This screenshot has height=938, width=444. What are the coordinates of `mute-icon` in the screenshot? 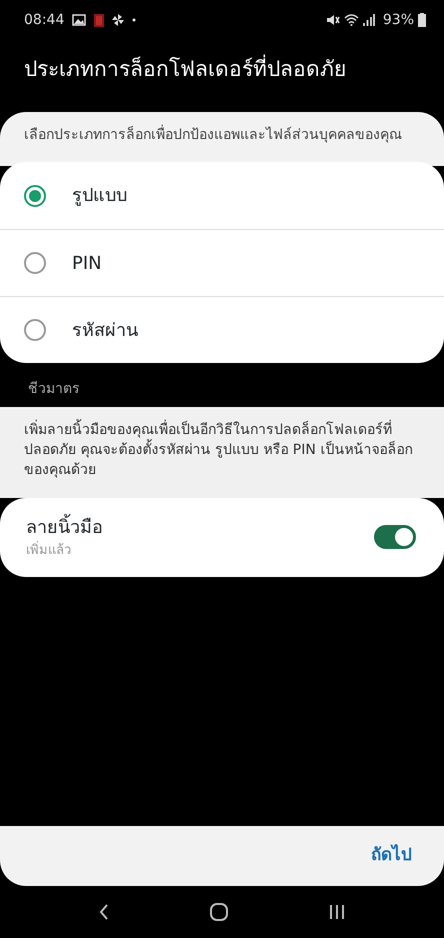 It's located at (333, 20).